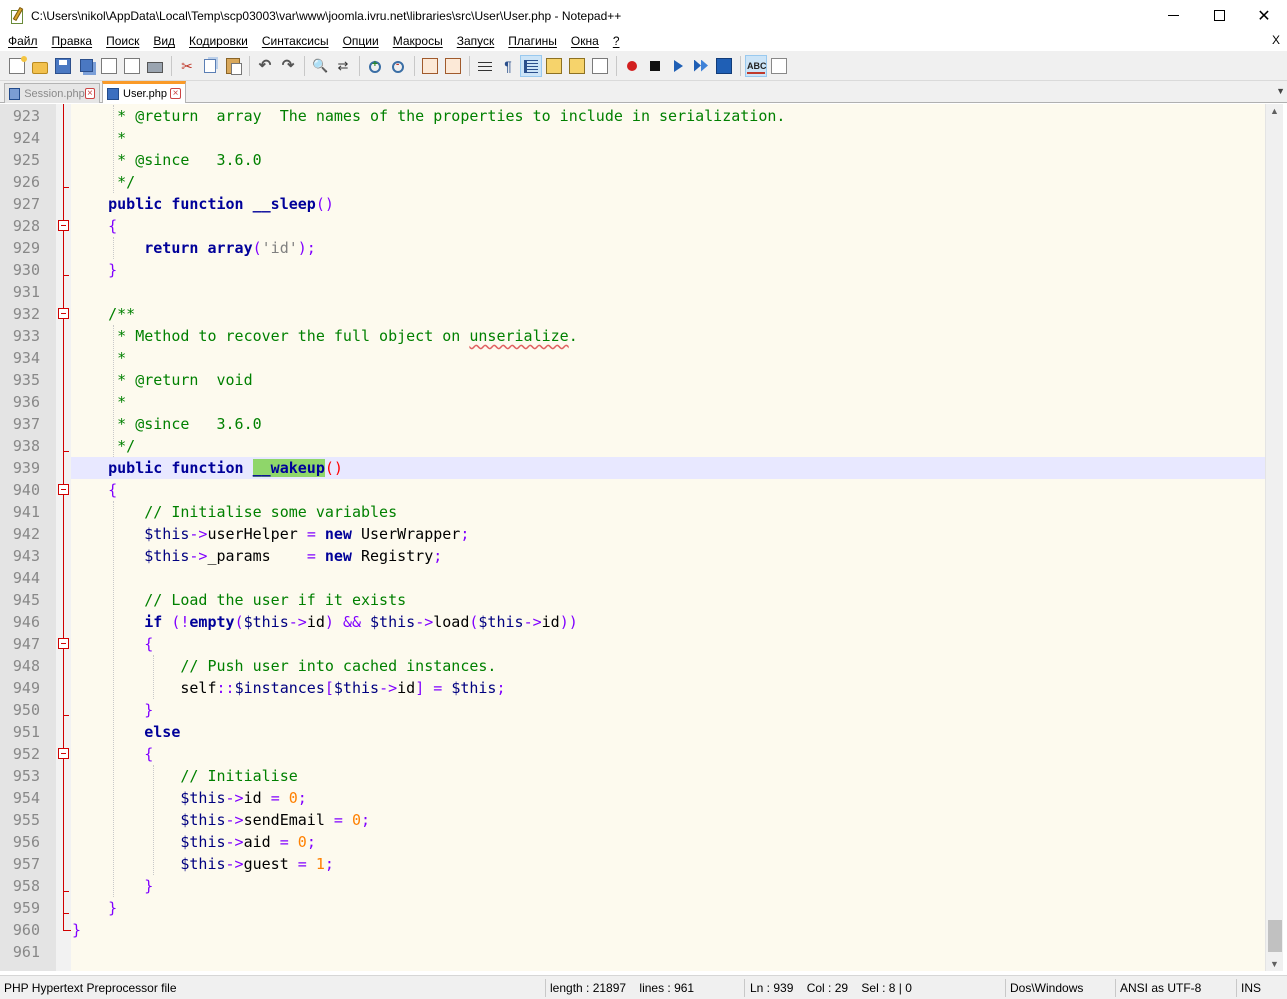 This screenshot has width=1287, height=999. I want to click on tab-user-php: User.php ×, so click(144, 92).